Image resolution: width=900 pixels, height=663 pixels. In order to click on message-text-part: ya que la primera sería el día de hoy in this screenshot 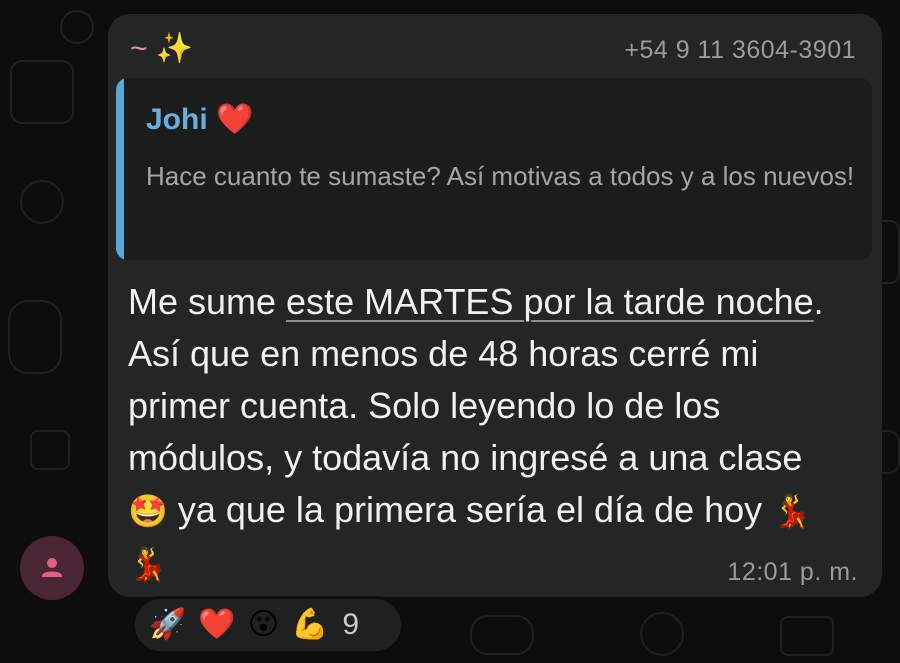, I will do `click(470, 509)`.